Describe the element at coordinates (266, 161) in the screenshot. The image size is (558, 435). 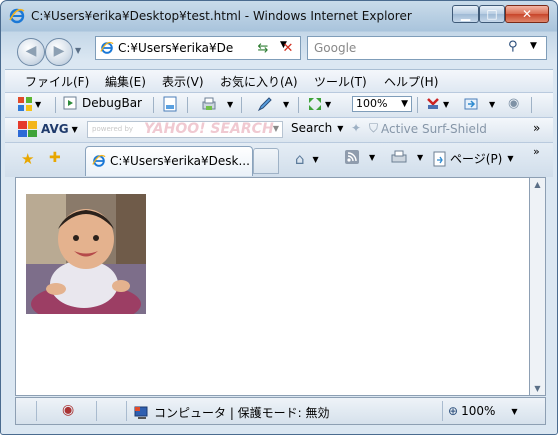
I see `new-tab-button` at that location.